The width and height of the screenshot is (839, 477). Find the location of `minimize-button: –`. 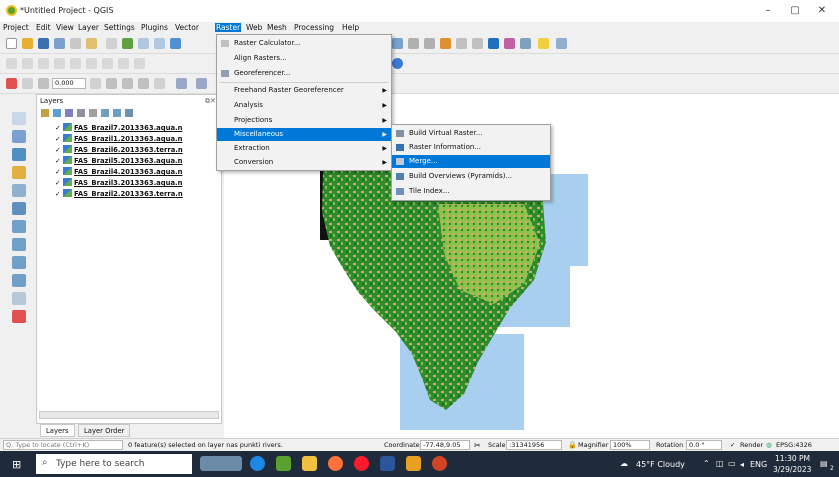

minimize-button: – is located at coordinates (768, 11).